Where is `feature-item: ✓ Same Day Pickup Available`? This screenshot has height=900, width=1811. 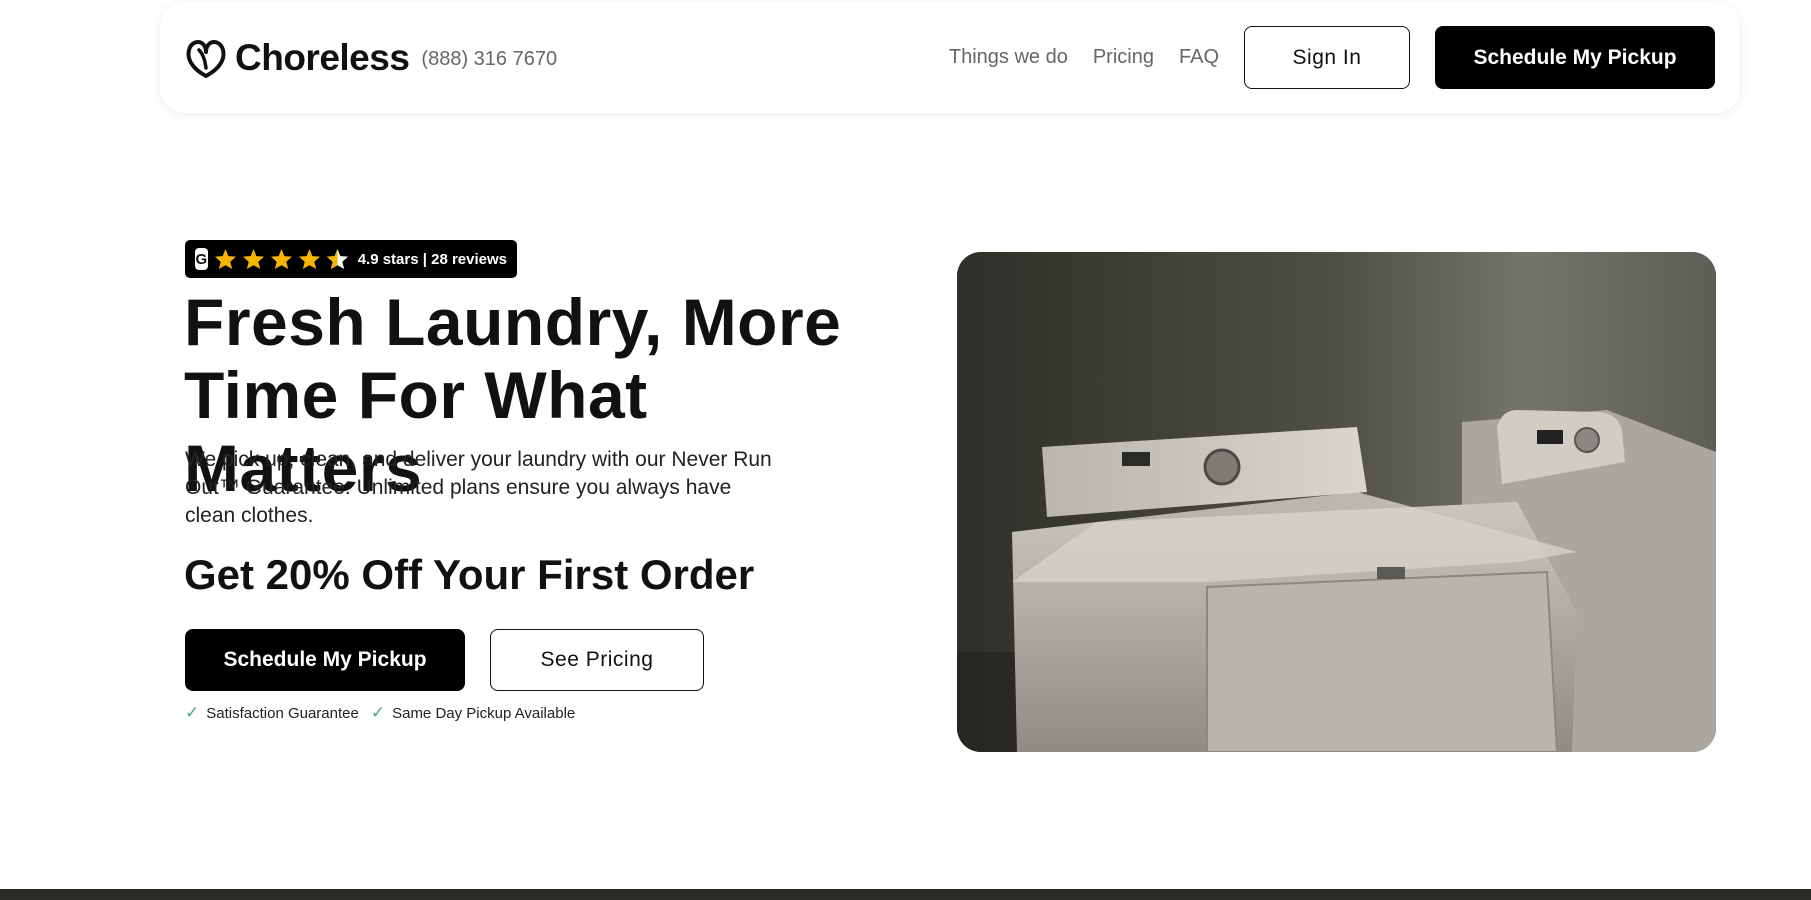
feature-item: ✓ Same Day Pickup Available is located at coordinates (473, 713).